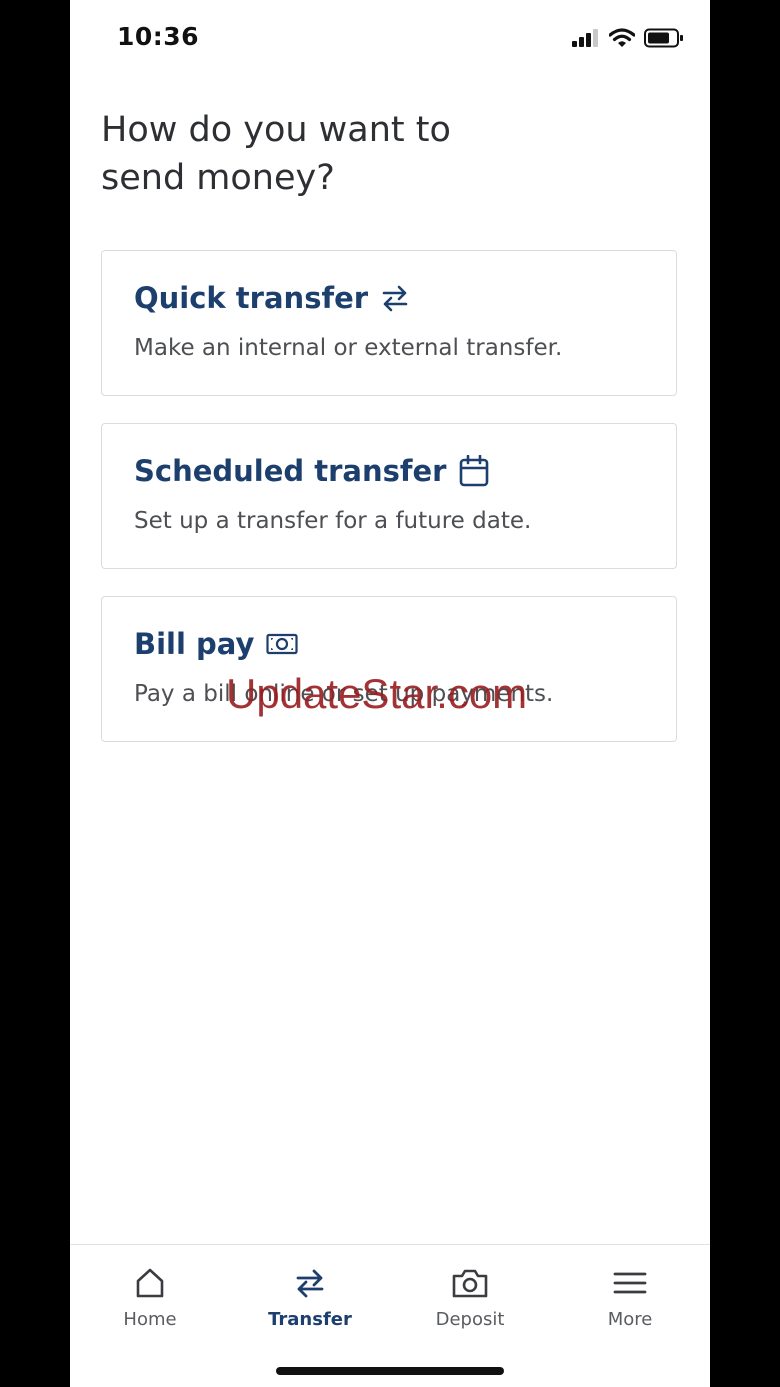  I want to click on wifi-icon, so click(622, 40).